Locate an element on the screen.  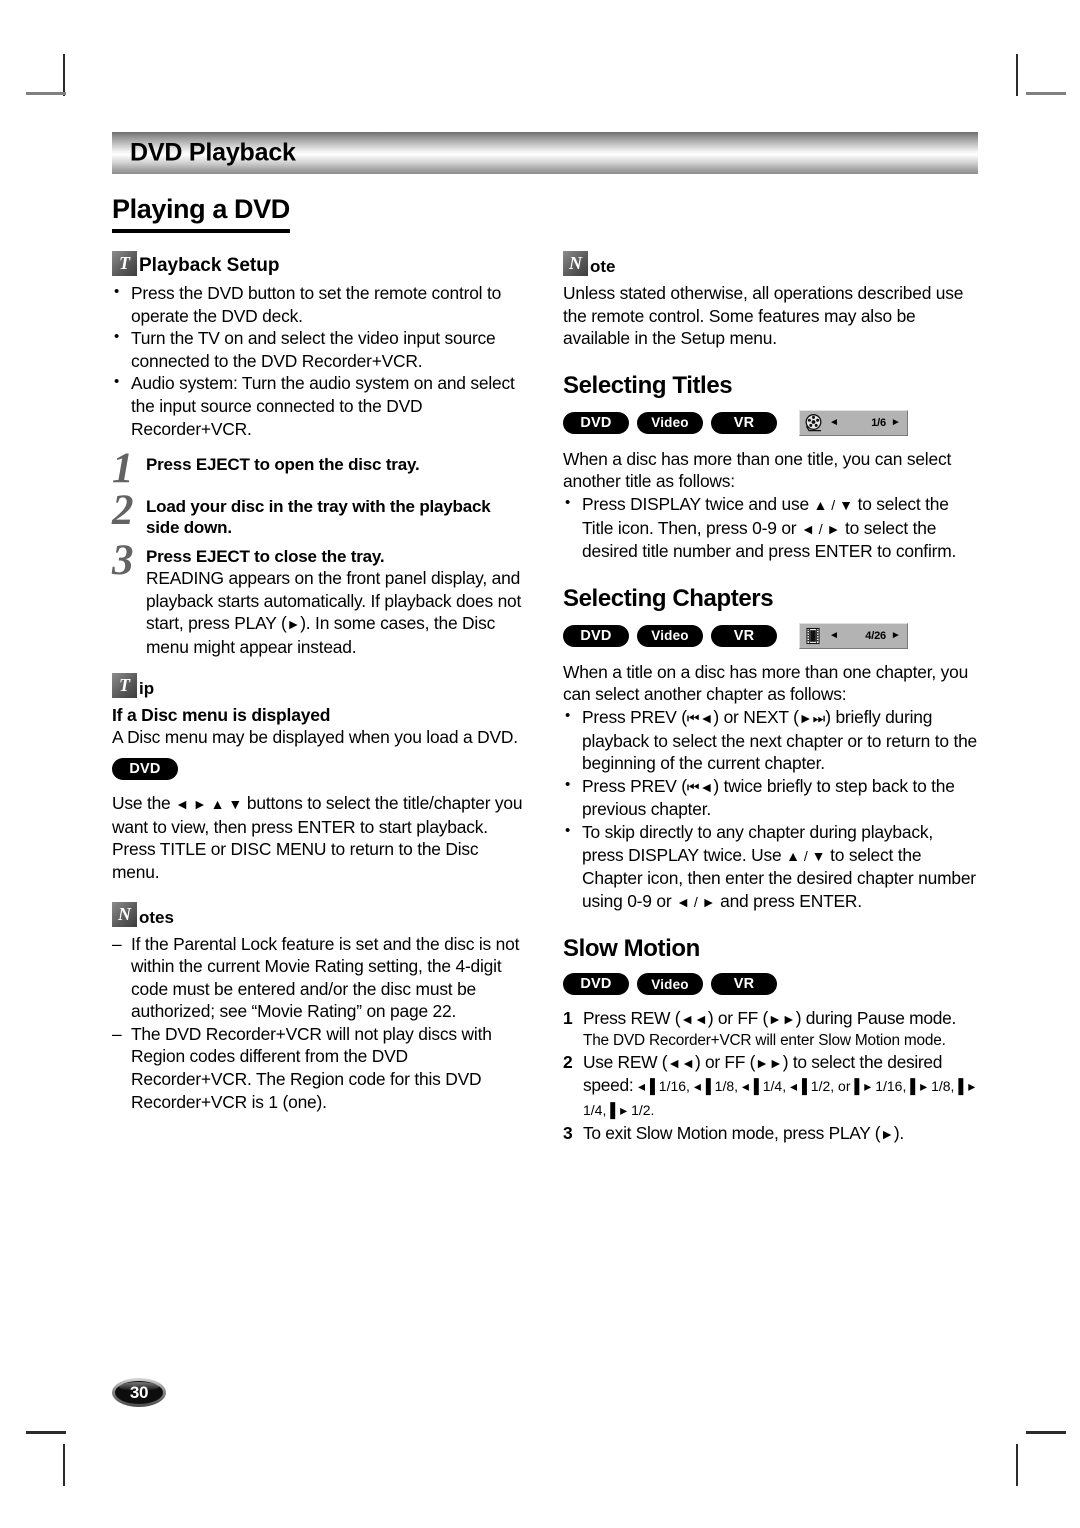
instruction-pre: Use the is located at coordinates (144, 803).